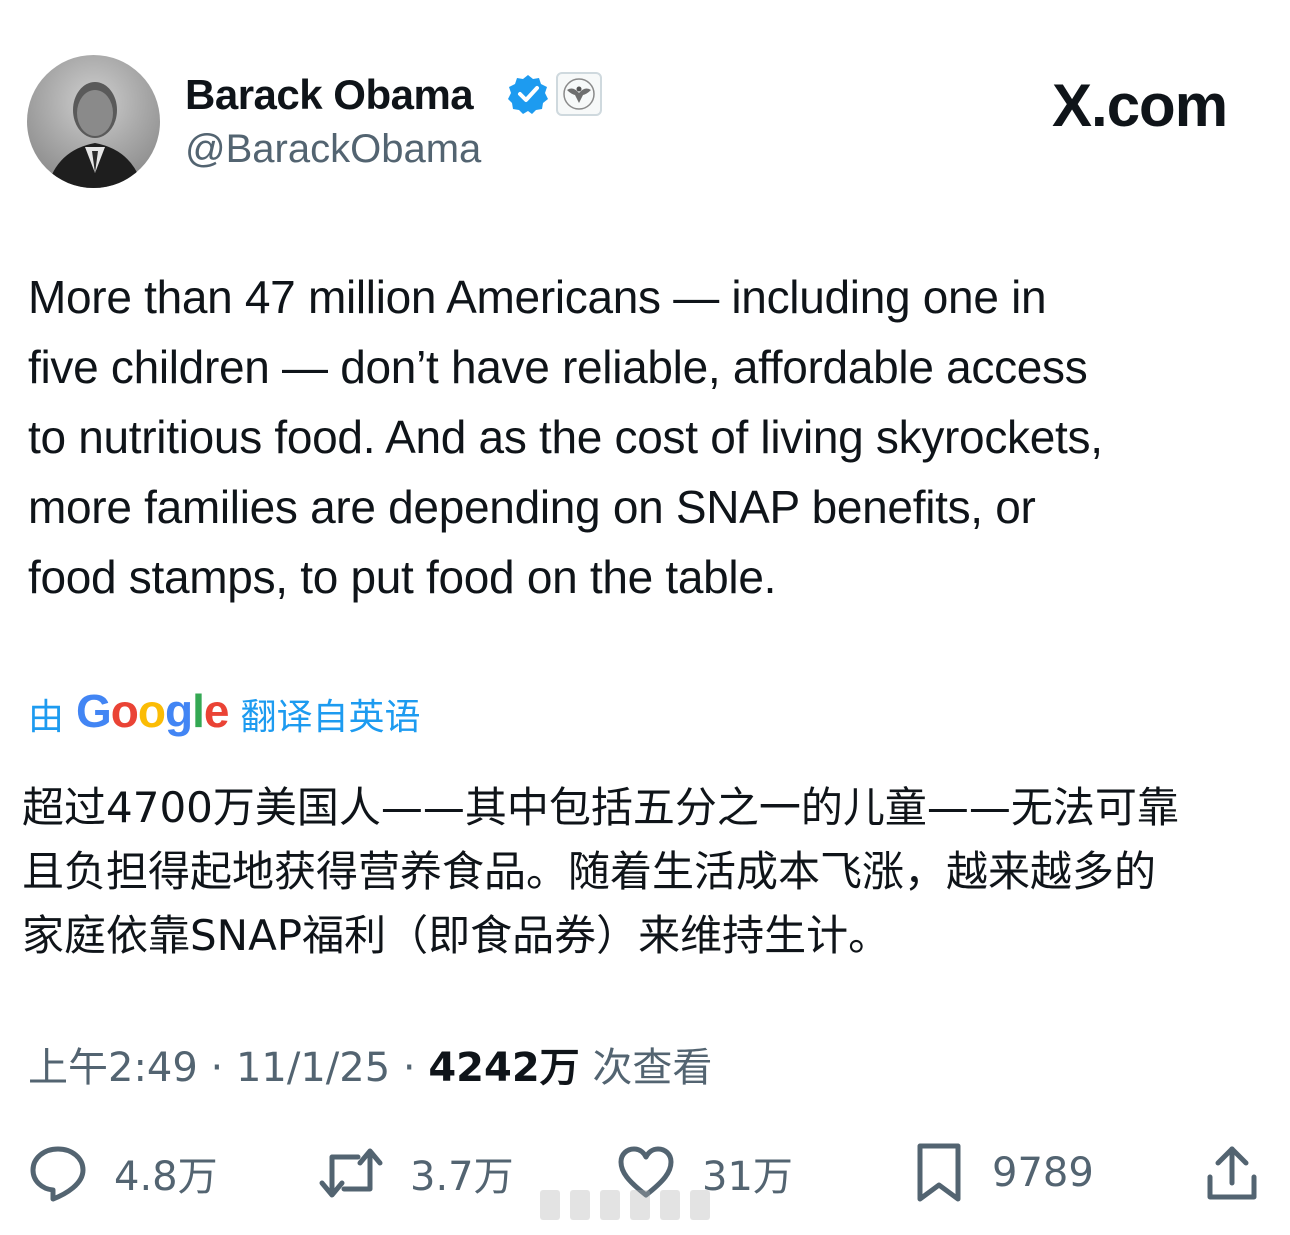  What do you see at coordinates (528, 94) in the screenshot?
I see `verified-badge-icon` at bounding box center [528, 94].